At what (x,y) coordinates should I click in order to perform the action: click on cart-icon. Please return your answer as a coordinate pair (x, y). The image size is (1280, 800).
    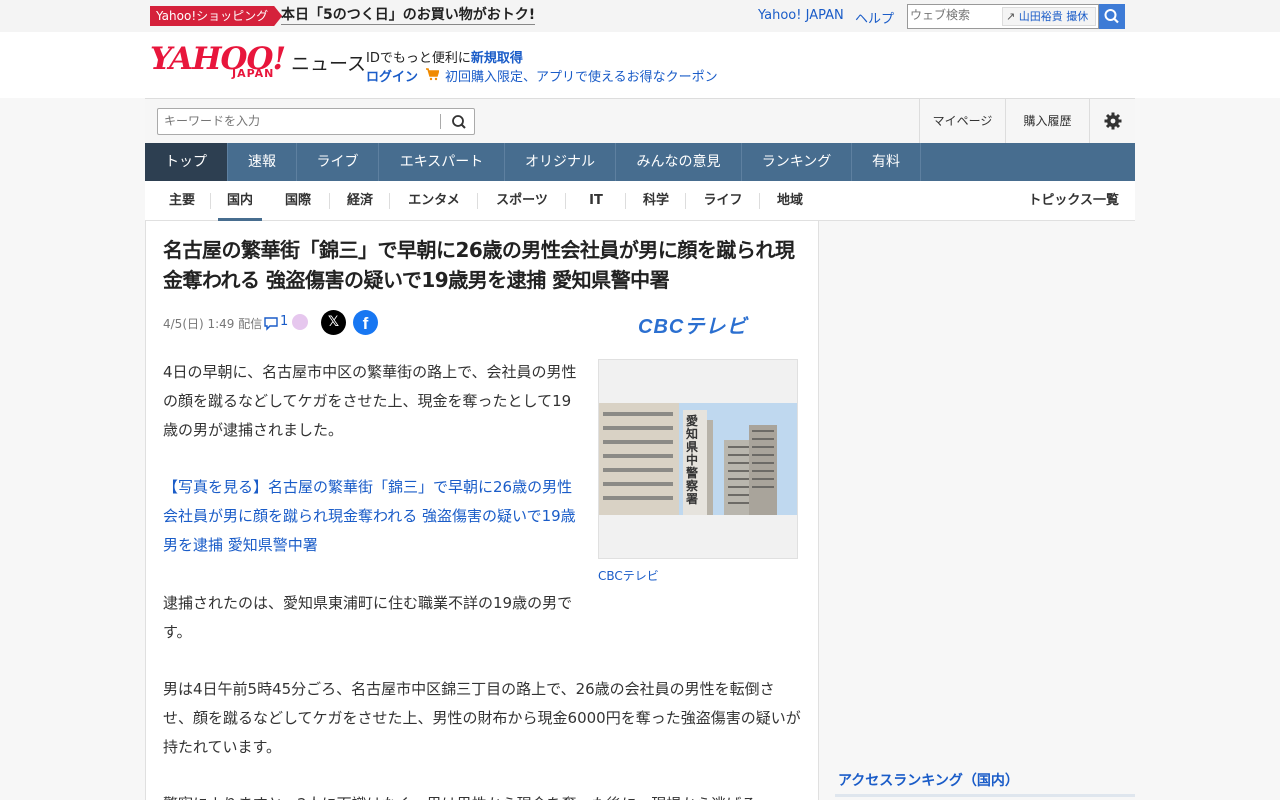
    Looking at the image, I should click on (432, 74).